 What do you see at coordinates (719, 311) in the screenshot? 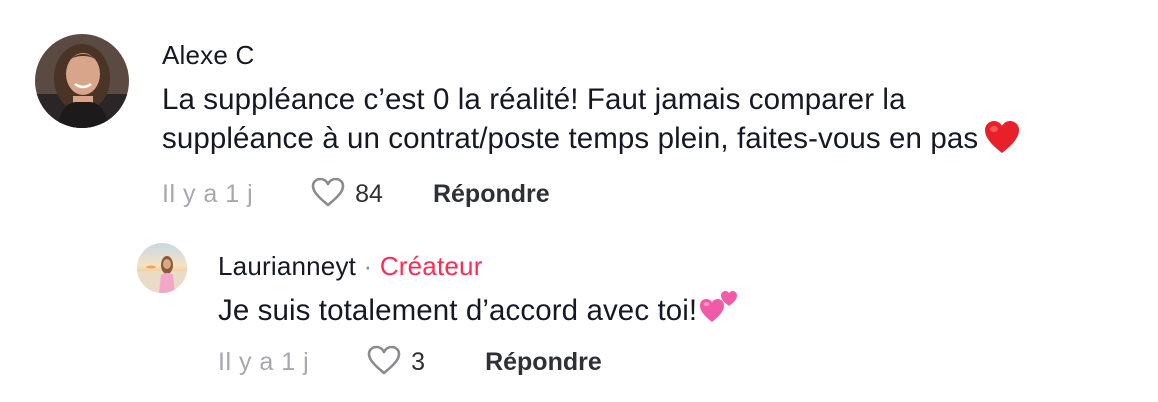
I see `two-hearts-icon` at bounding box center [719, 311].